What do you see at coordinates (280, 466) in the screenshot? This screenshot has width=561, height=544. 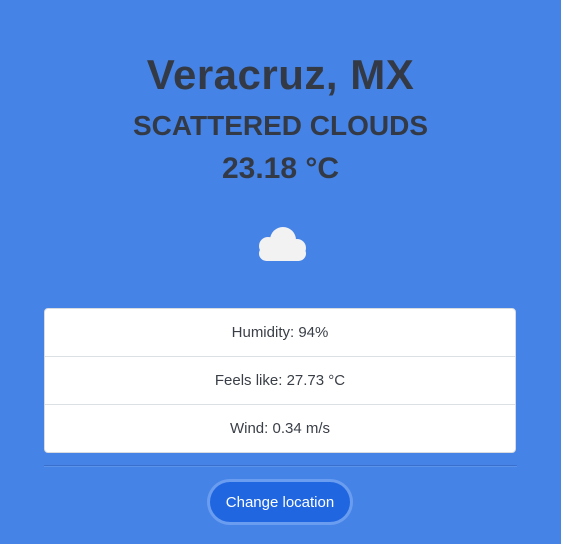 I see `divider` at bounding box center [280, 466].